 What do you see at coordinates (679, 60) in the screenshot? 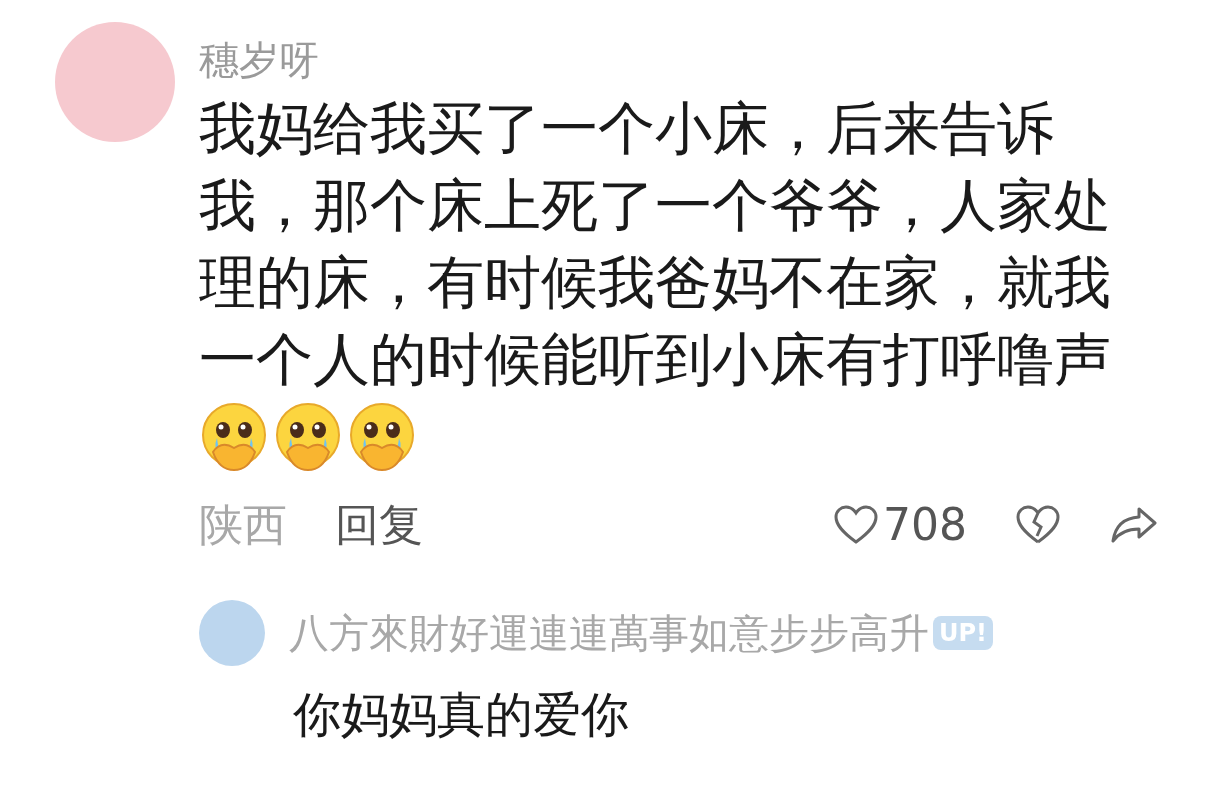
I see `username: 穗岁呀` at bounding box center [679, 60].